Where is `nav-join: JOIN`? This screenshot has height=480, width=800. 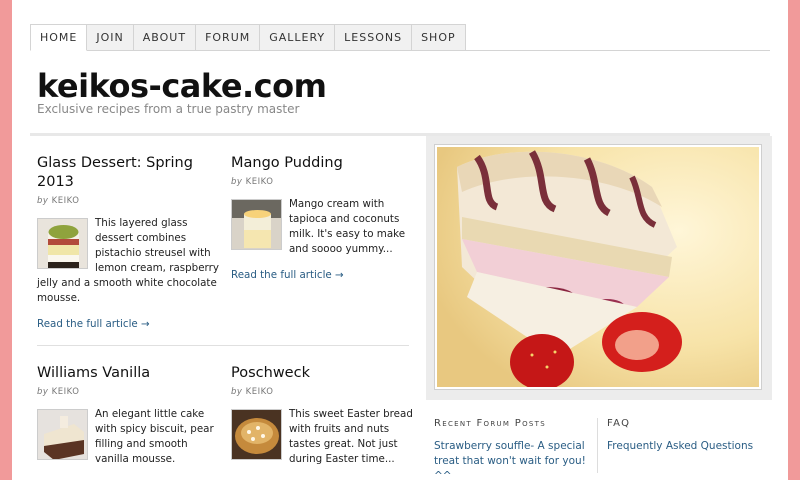
nav-join: JOIN is located at coordinates (110, 37).